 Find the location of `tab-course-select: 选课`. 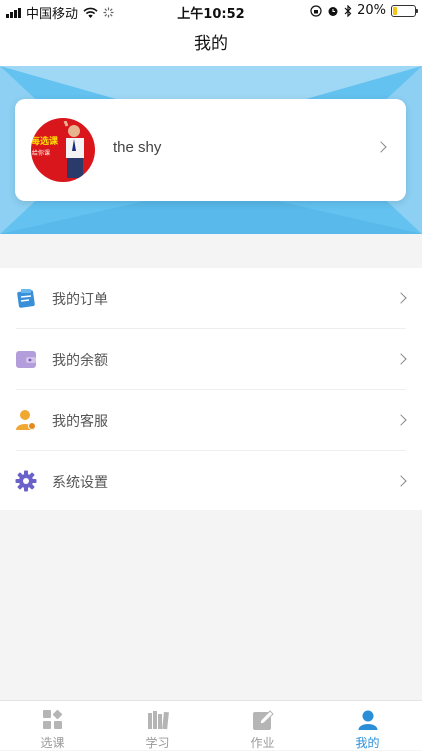

tab-course-select: 选课 is located at coordinates (52, 726).